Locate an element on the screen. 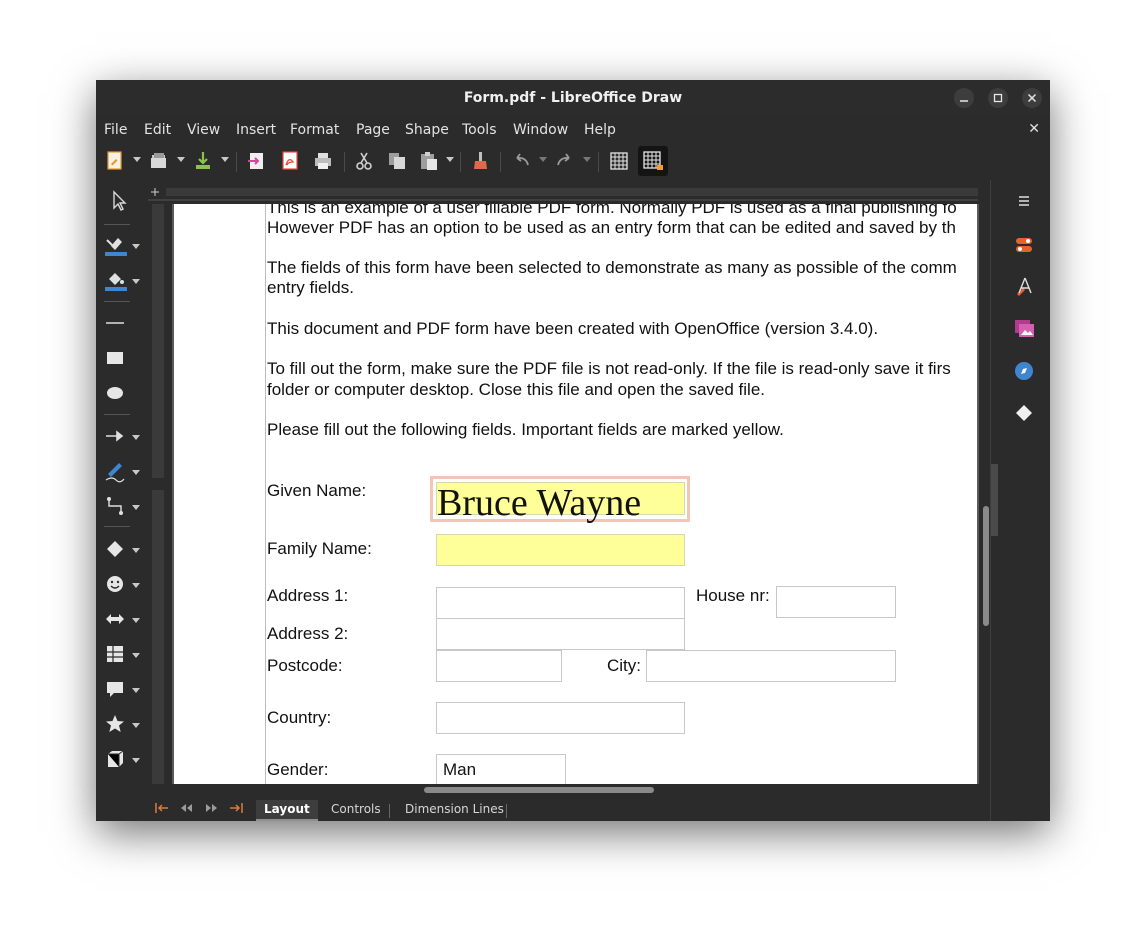 This screenshot has height=933, width=1146. tab-dimension-lines: Dimension Lines is located at coordinates (454, 810).